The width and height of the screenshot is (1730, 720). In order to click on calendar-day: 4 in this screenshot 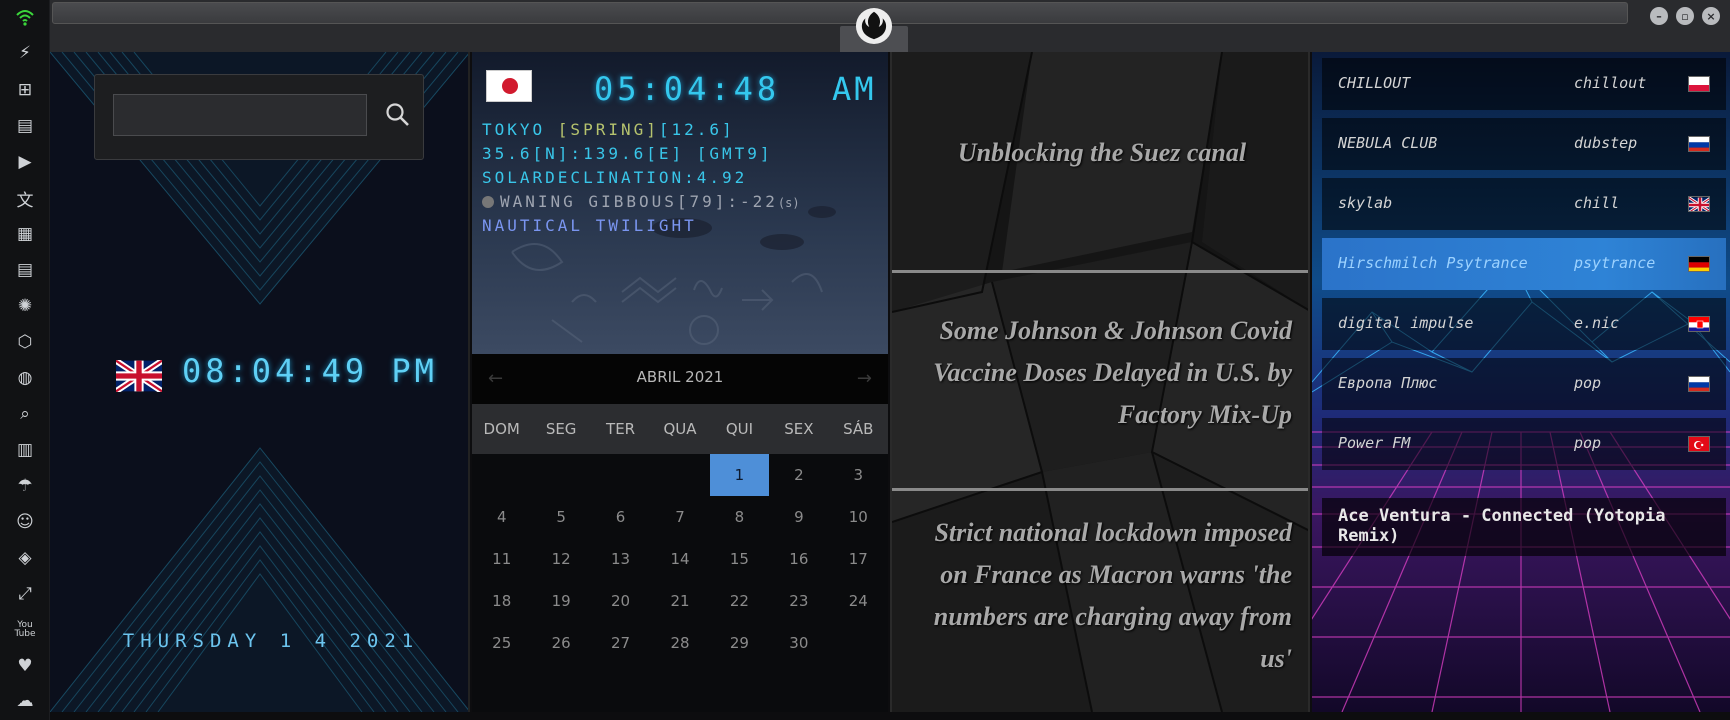, I will do `click(501, 517)`.